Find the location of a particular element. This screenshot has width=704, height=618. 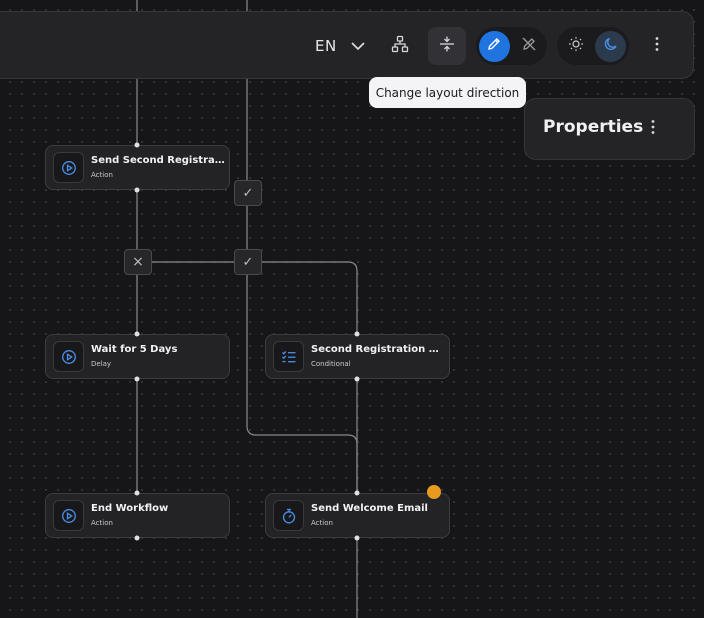

edit-mode-button is located at coordinates (494, 46).